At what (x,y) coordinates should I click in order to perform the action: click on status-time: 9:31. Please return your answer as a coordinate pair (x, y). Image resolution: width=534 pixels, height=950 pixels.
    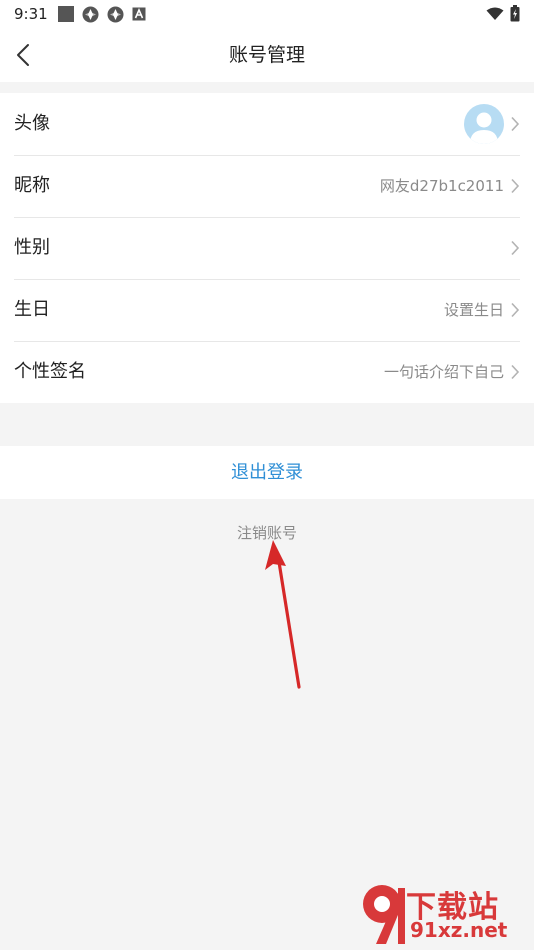
    Looking at the image, I should click on (31, 14).